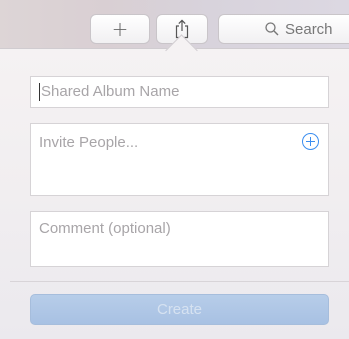  I want to click on album-name-placeholder: Shared Album Name, so click(110, 91).